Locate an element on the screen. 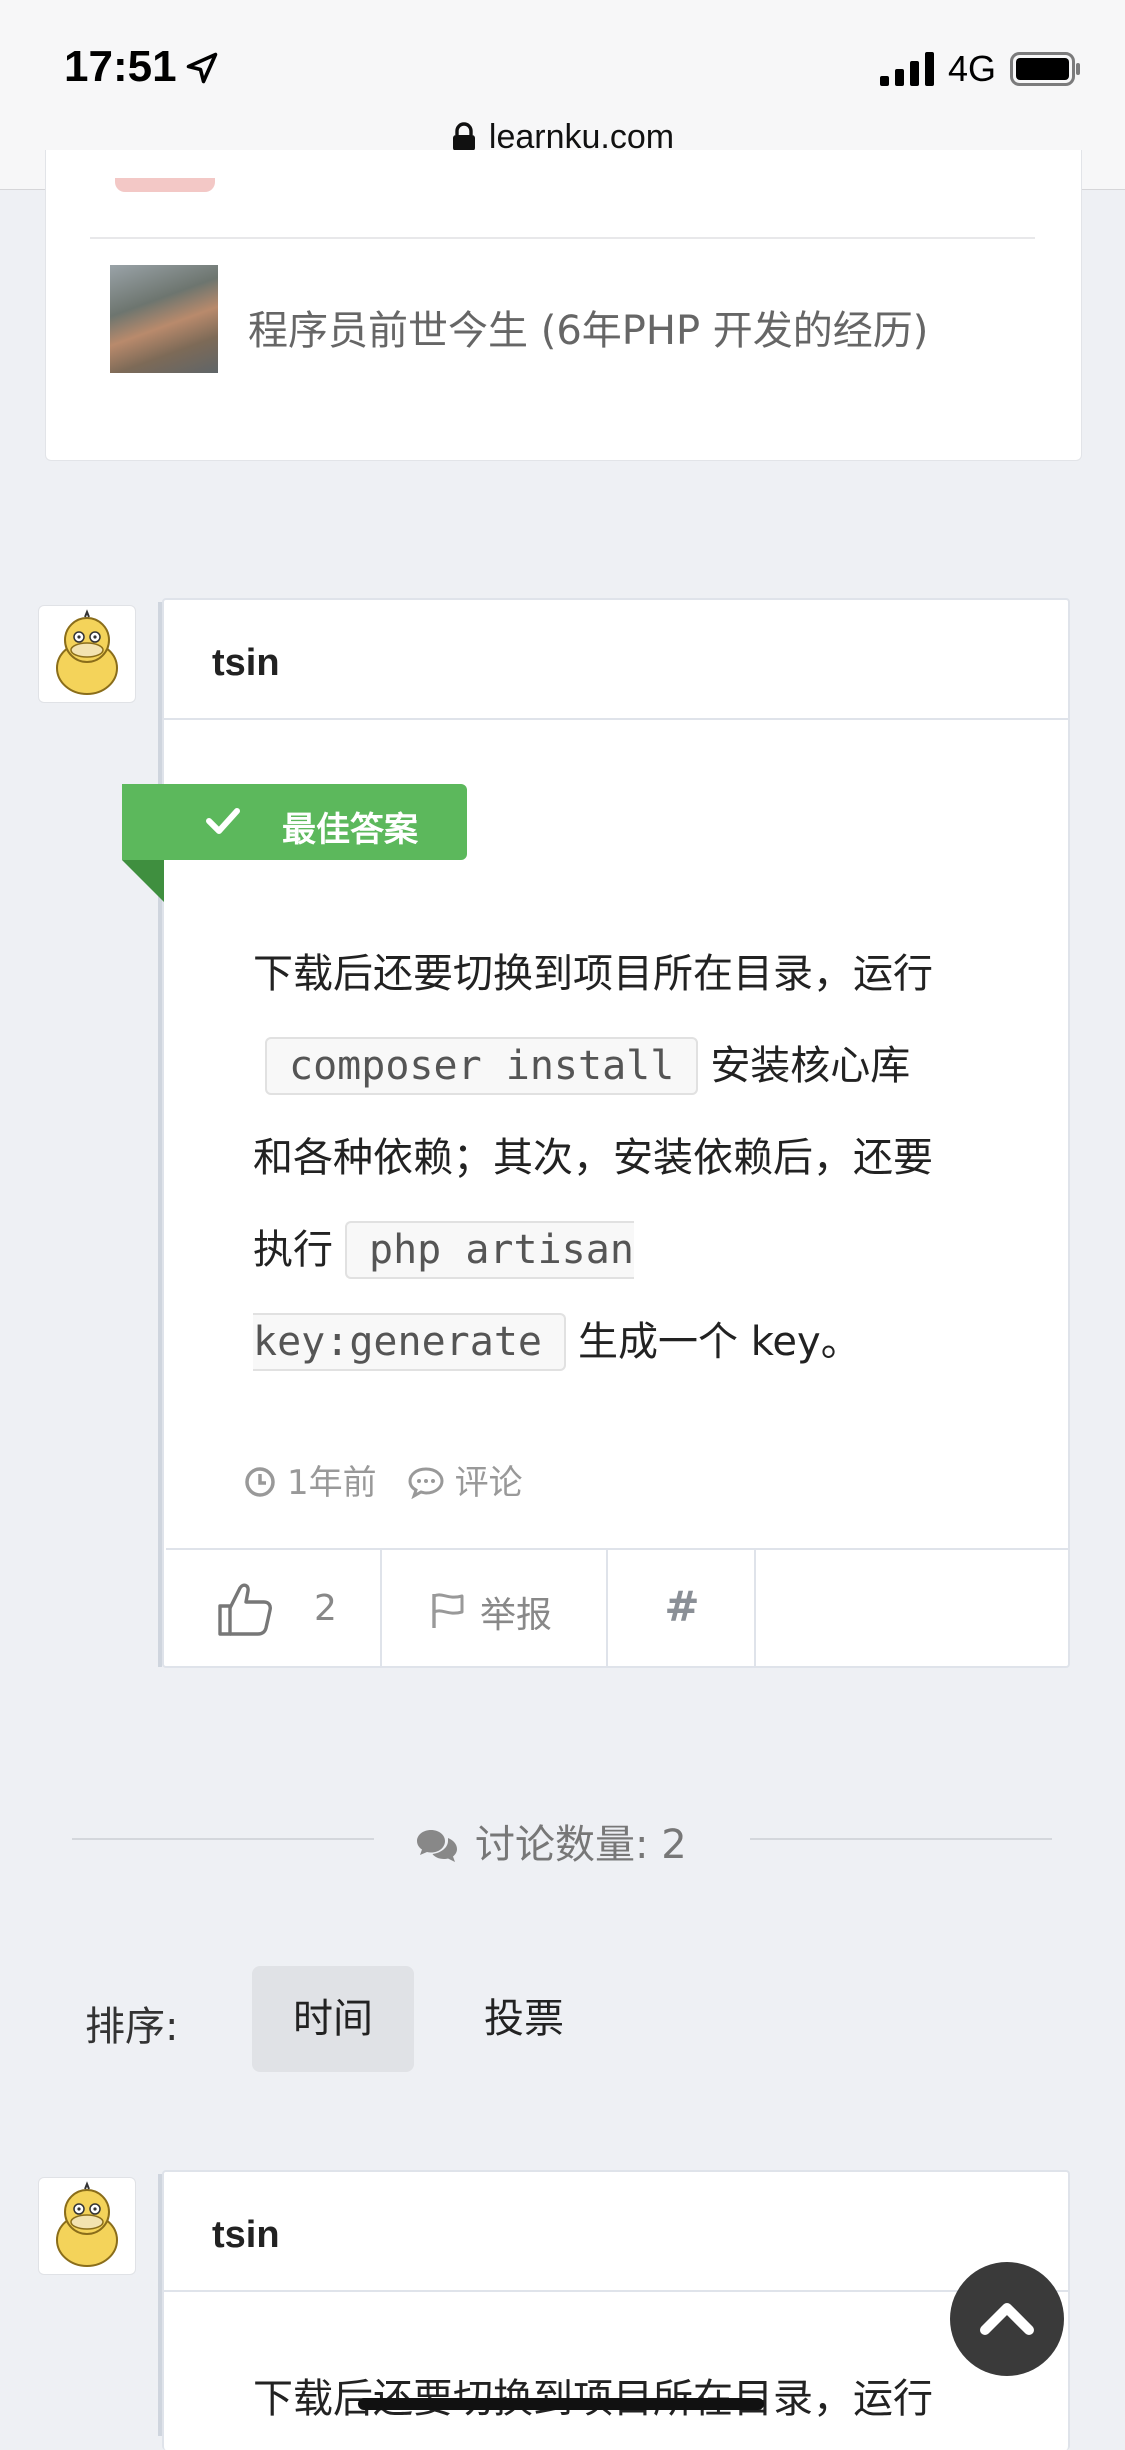  report-button: 举报 is located at coordinates (495, 1609).